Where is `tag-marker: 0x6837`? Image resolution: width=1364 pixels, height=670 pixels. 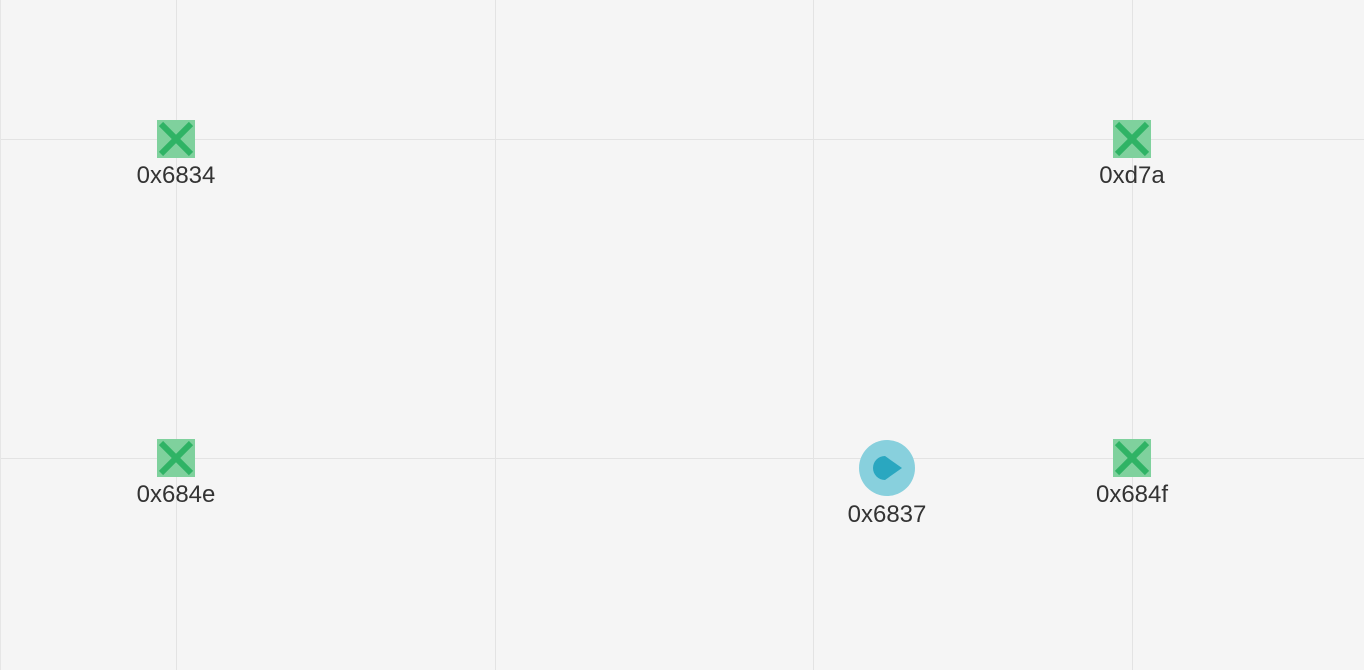 tag-marker: 0x6837 is located at coordinates (887, 484).